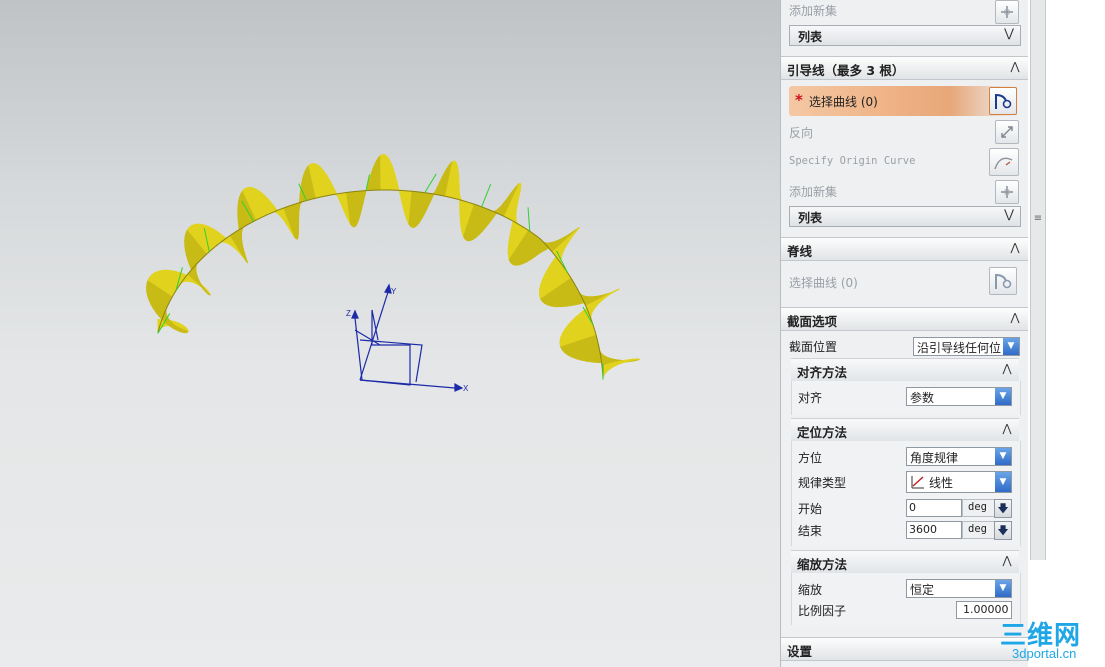 Image resolution: width=1105 pixels, height=667 pixels. What do you see at coordinates (822, 372) in the screenshot?
I see `alignment-method-title: 对齐方法` at bounding box center [822, 372].